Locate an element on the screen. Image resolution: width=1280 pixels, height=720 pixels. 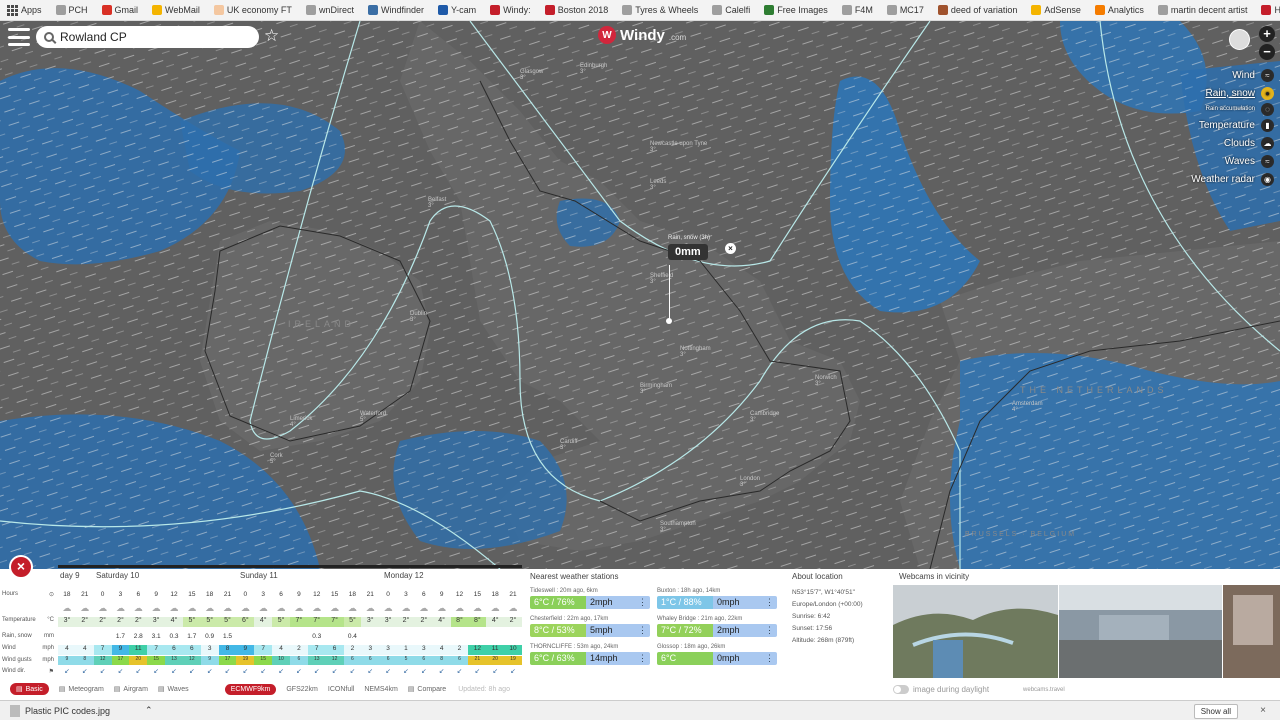
popup-location-dot is located at coordinates (669, 321).